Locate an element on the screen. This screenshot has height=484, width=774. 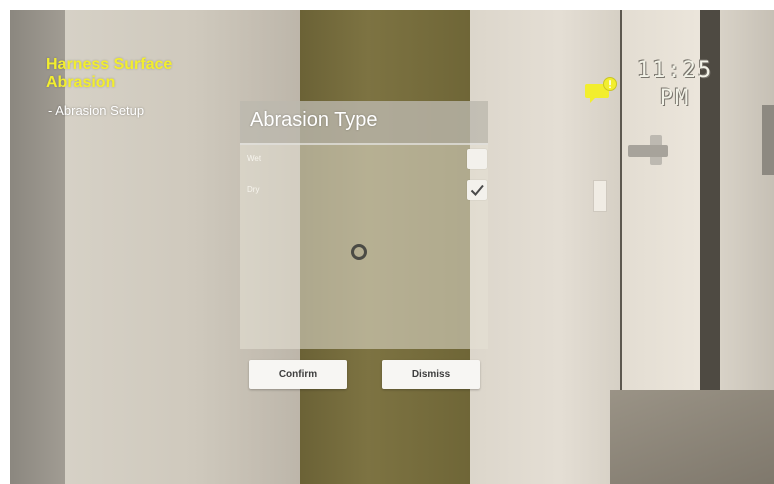
option-dry-checkbox is located at coordinates (477, 190).